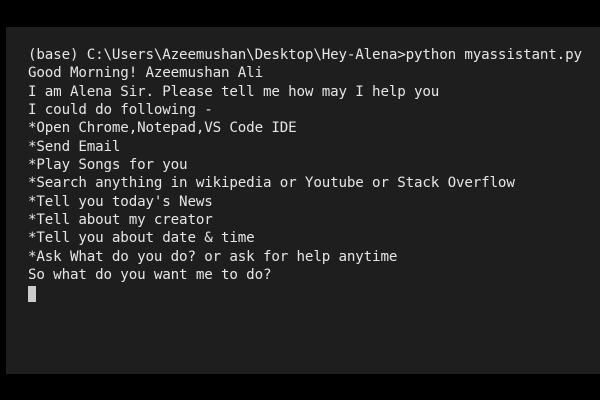 This screenshot has height=400, width=600. I want to click on capability-item: *Send Email, so click(74, 146).